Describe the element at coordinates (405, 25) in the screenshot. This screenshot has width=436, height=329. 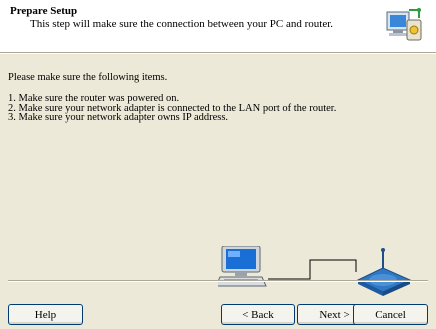
I see `setup-wizard-icon` at that location.